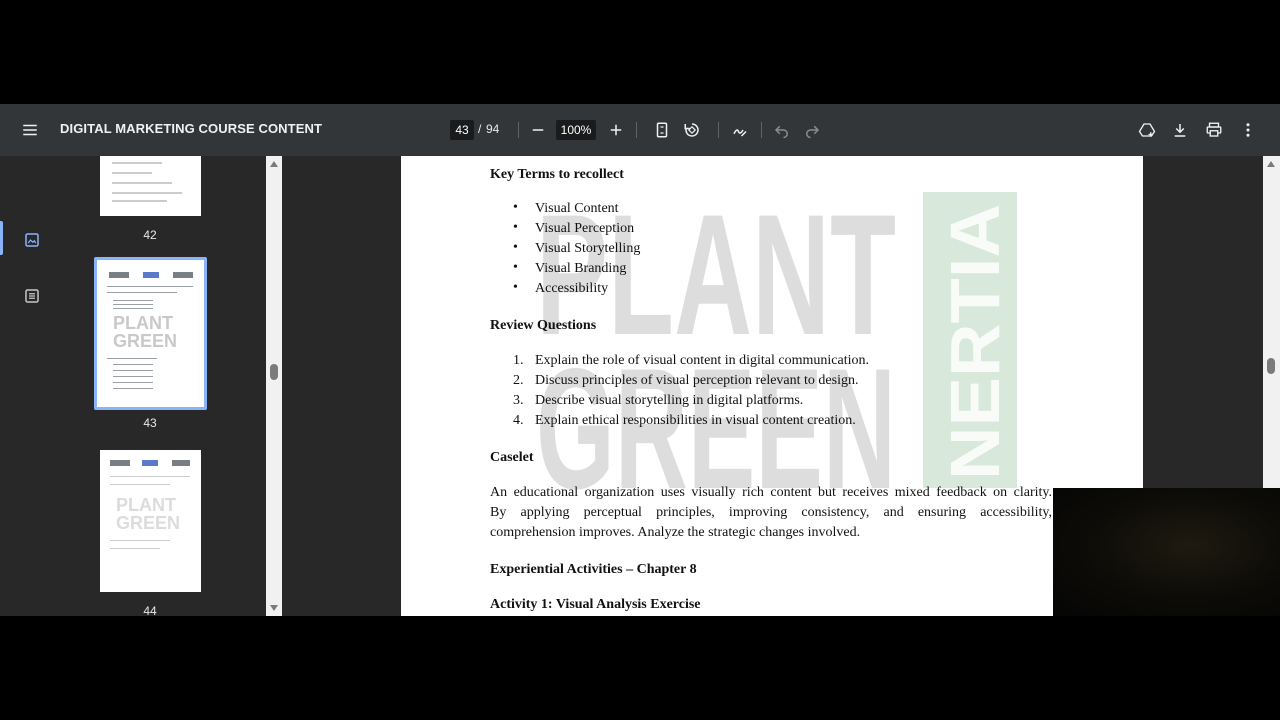 The width and height of the screenshot is (1280, 720). I want to click on thumbnail-pane: 42 PLANT GREEN 43 PLANT GREEN 44, so click(164, 386).